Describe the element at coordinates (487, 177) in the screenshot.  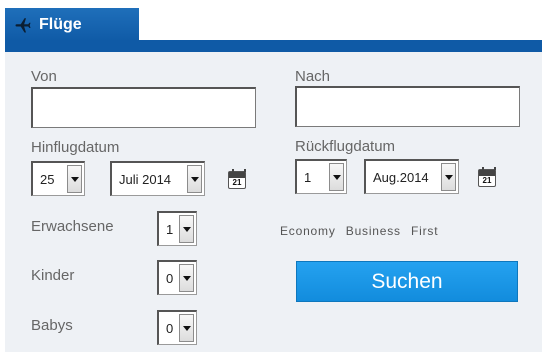
I see `return-calendar-icon: 21` at that location.